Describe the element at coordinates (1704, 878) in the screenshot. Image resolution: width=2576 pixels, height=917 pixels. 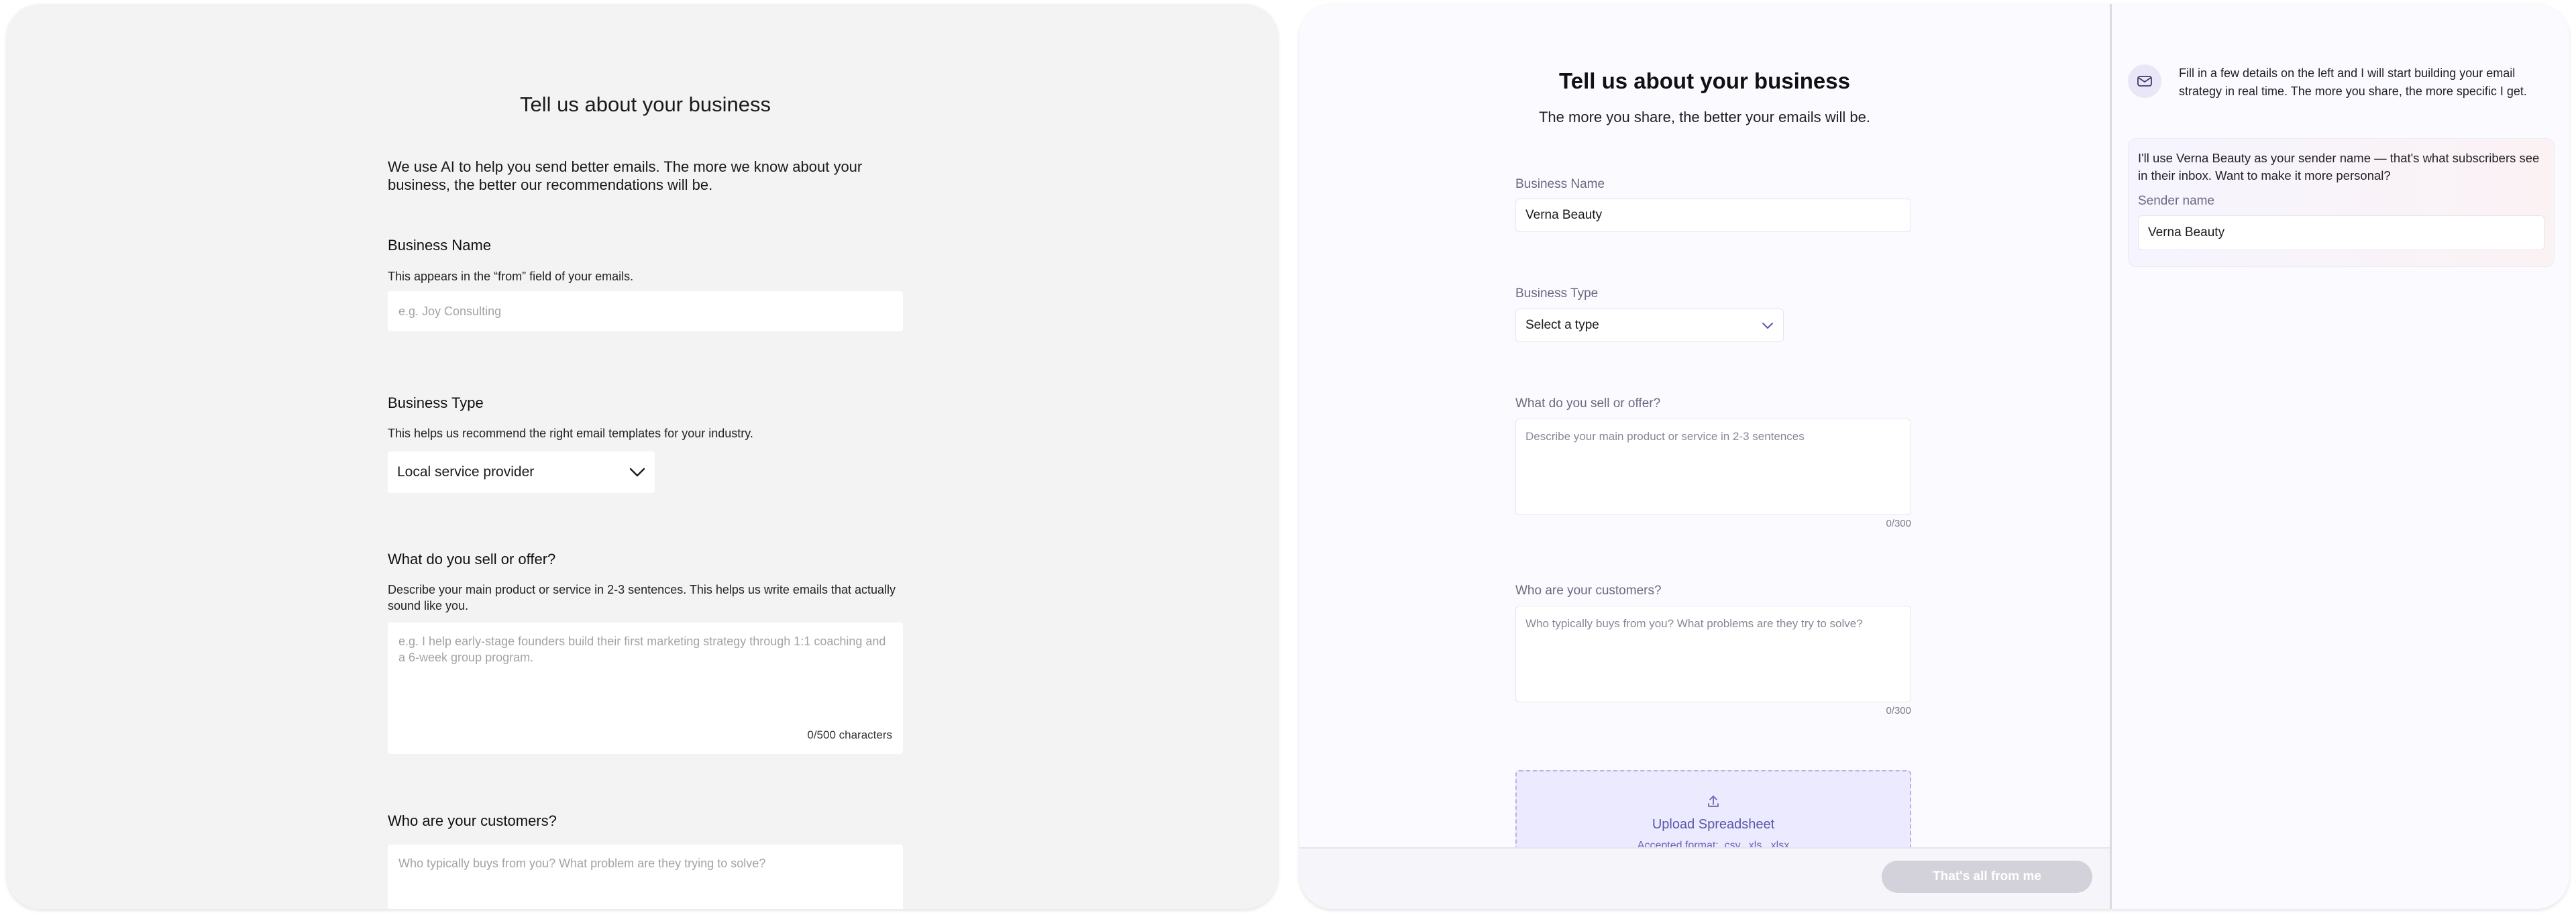
I see `form-footer: That's all from me` at that location.